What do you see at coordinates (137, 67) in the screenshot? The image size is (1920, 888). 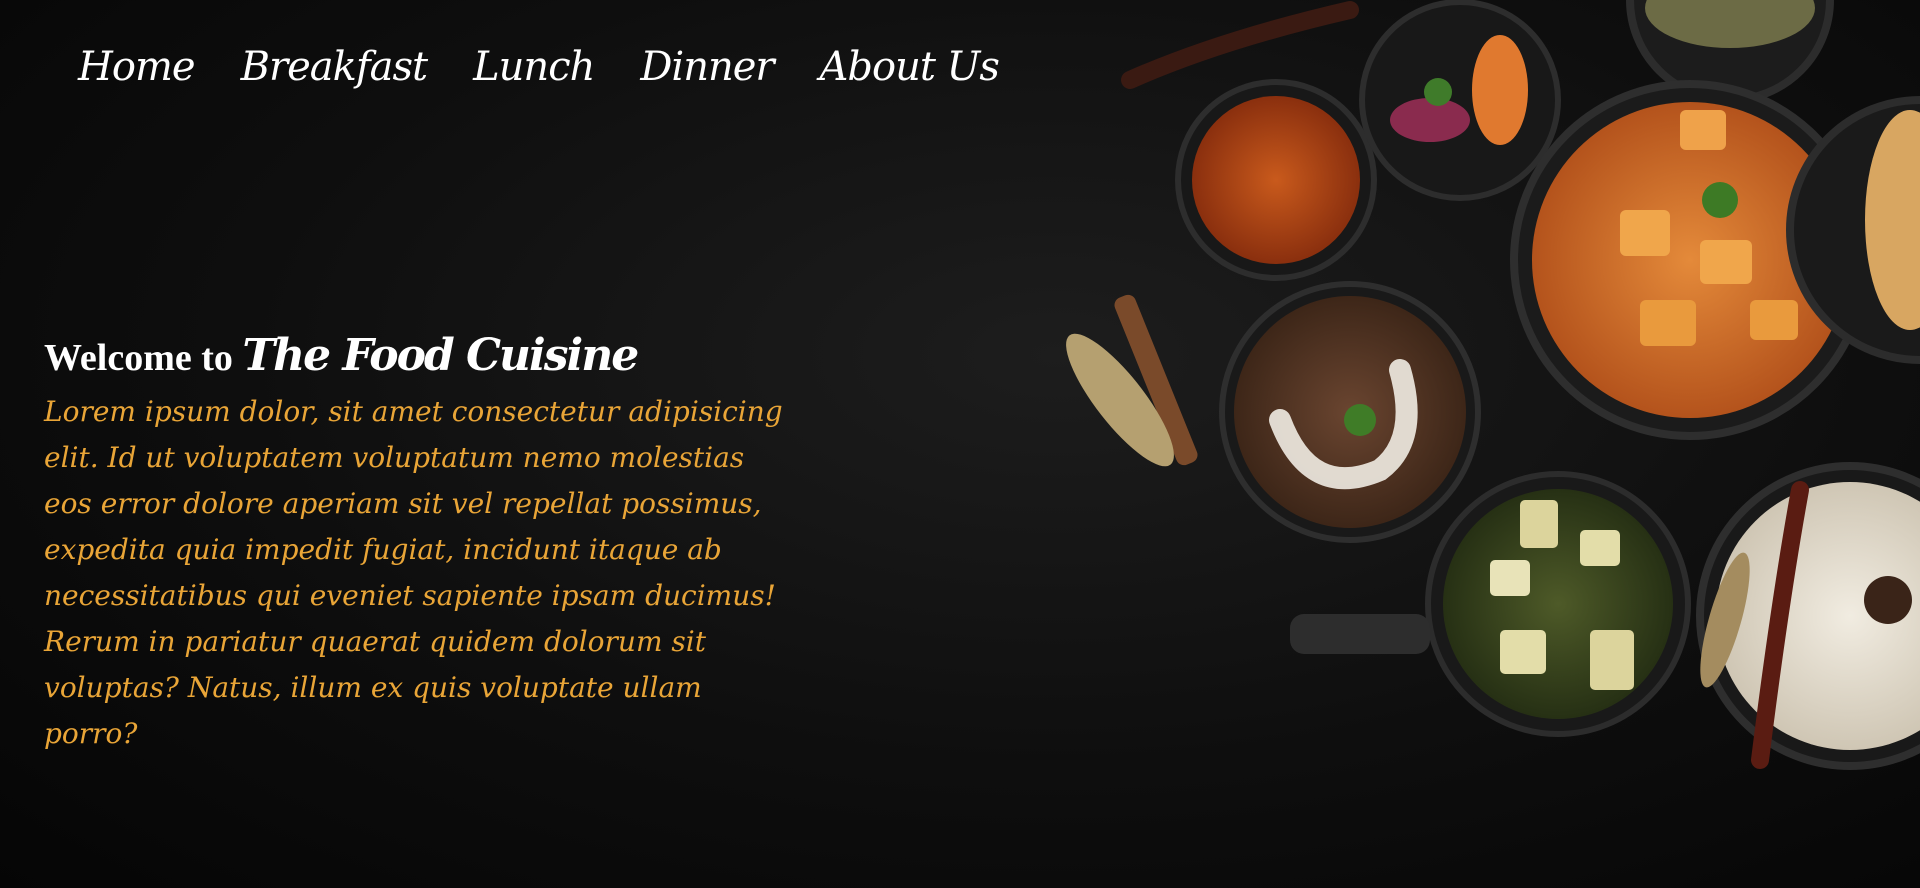 I see `nav-home-link: Home` at bounding box center [137, 67].